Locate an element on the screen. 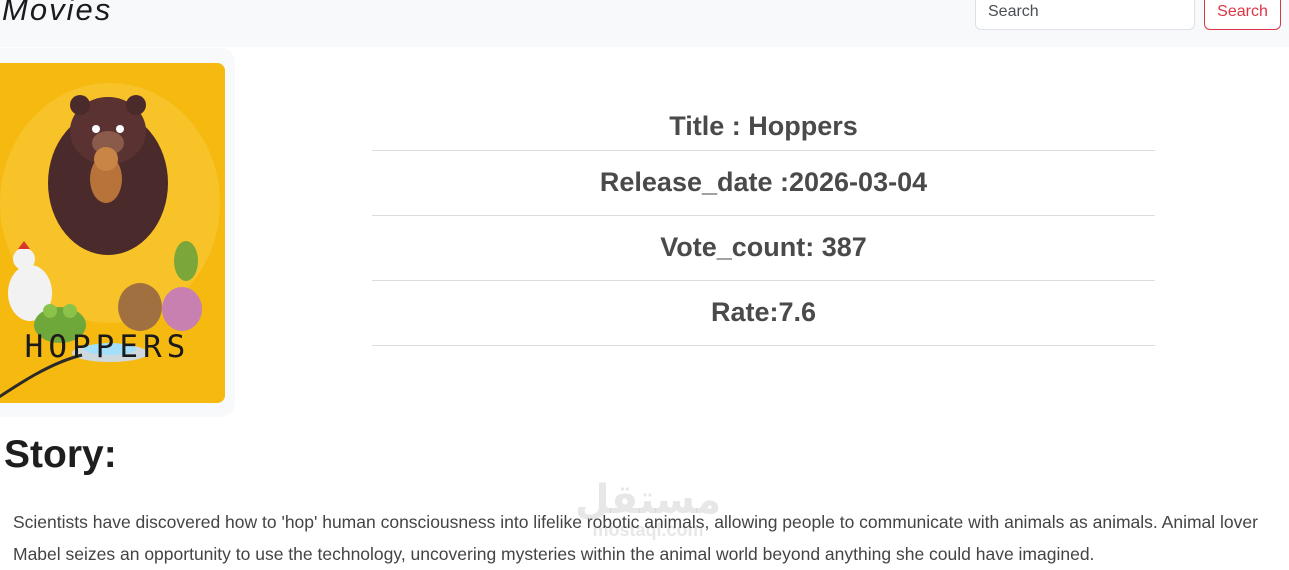 This screenshot has width=1289, height=570. navbar-brand: Movies is located at coordinates (57, 14).